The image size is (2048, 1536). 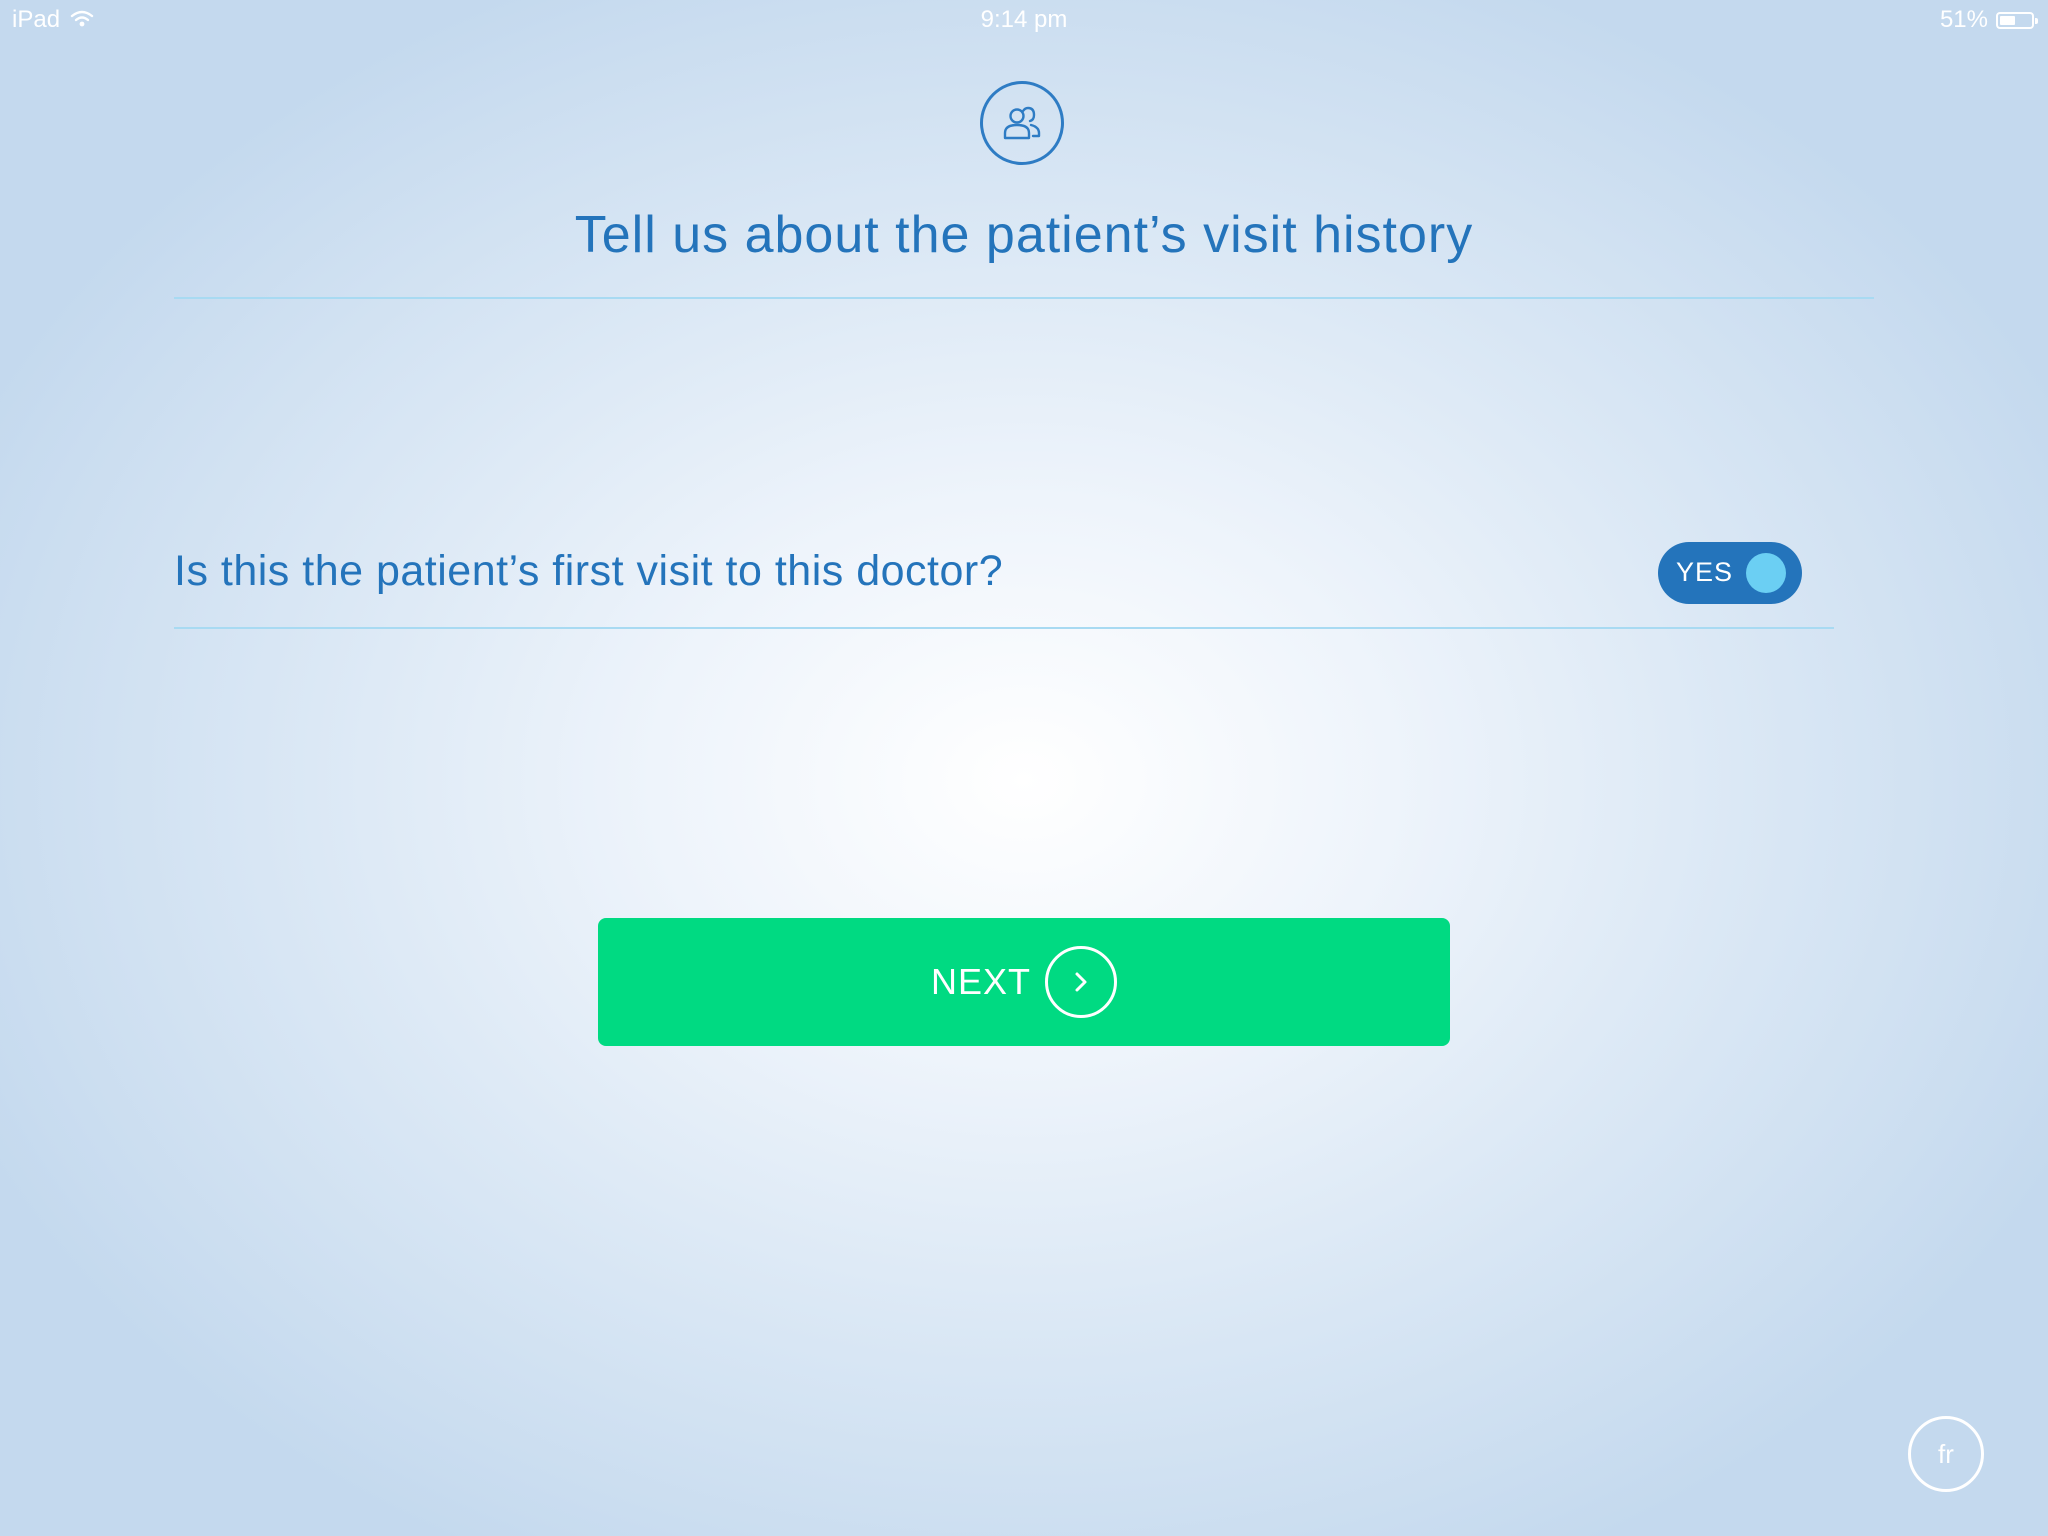 I want to click on status-bar: iPad 9:14 pm 51%, so click(x=1024, y=20).